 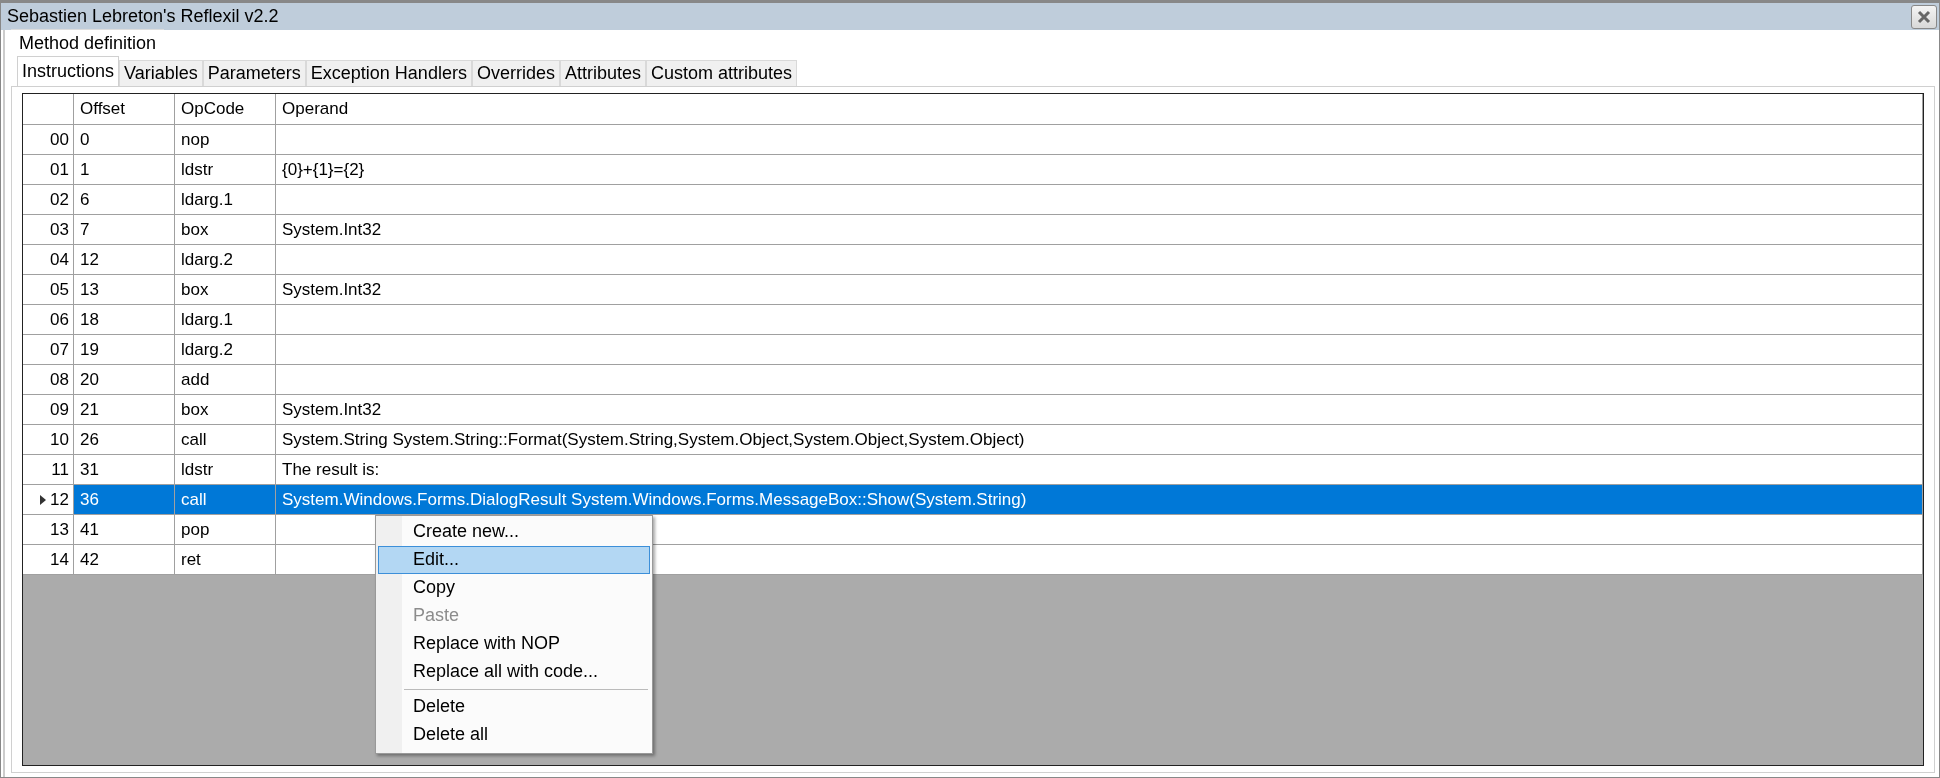 I want to click on table-row: 00 0 nop, so click(x=973, y=140).